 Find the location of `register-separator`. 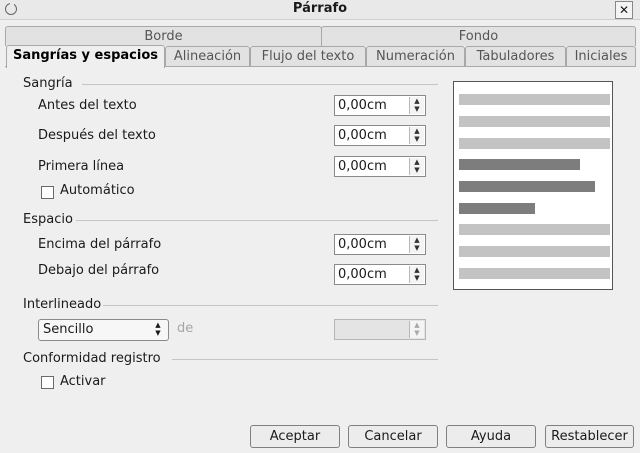

register-separator is located at coordinates (305, 359).